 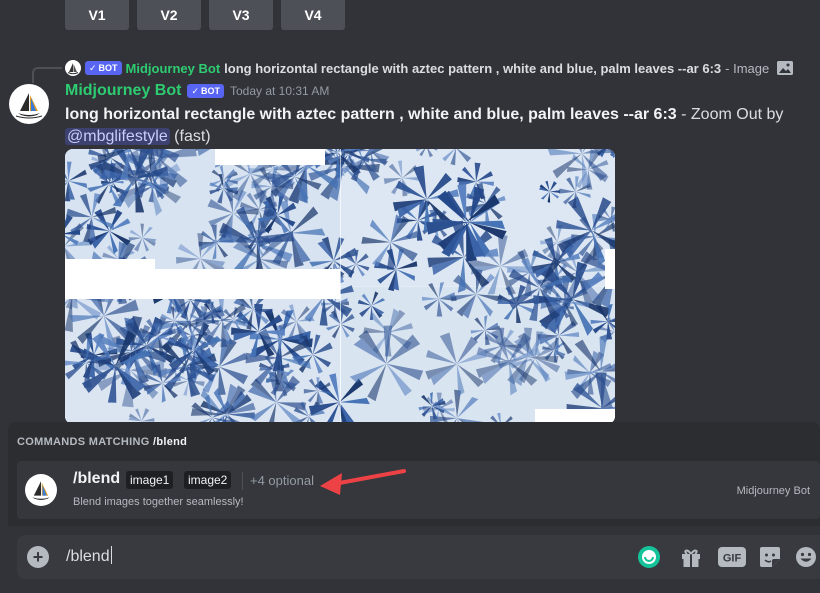 What do you see at coordinates (649, 557) in the screenshot?
I see `emoji-status-icon` at bounding box center [649, 557].